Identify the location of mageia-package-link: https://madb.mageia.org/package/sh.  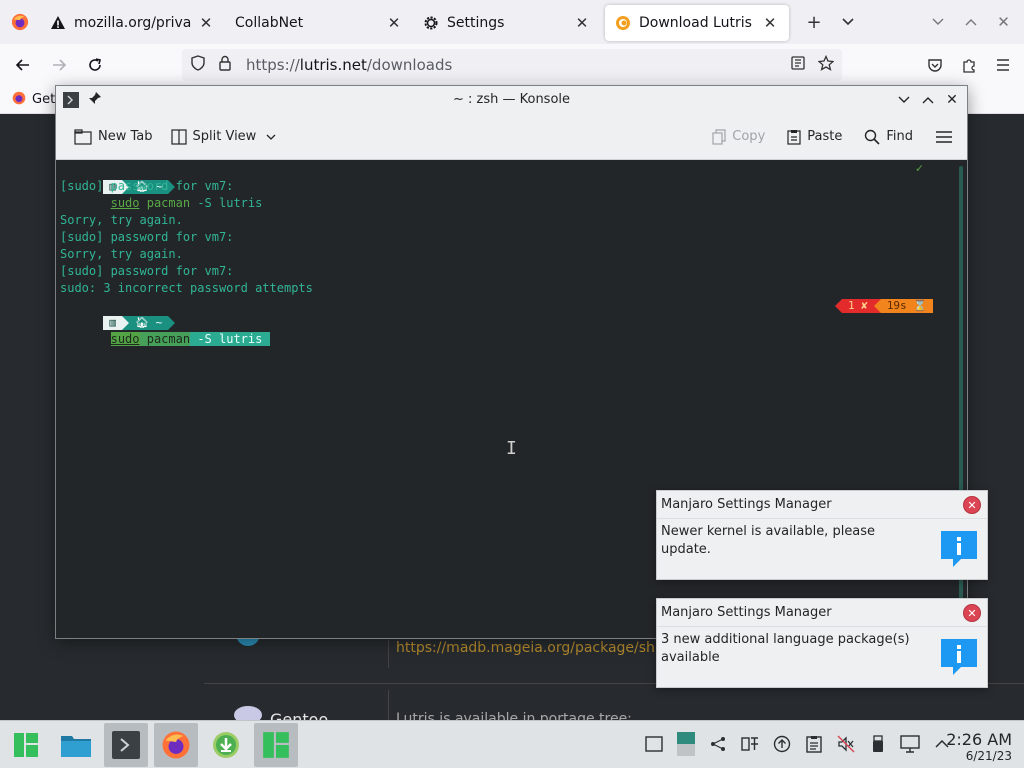
(525, 648).